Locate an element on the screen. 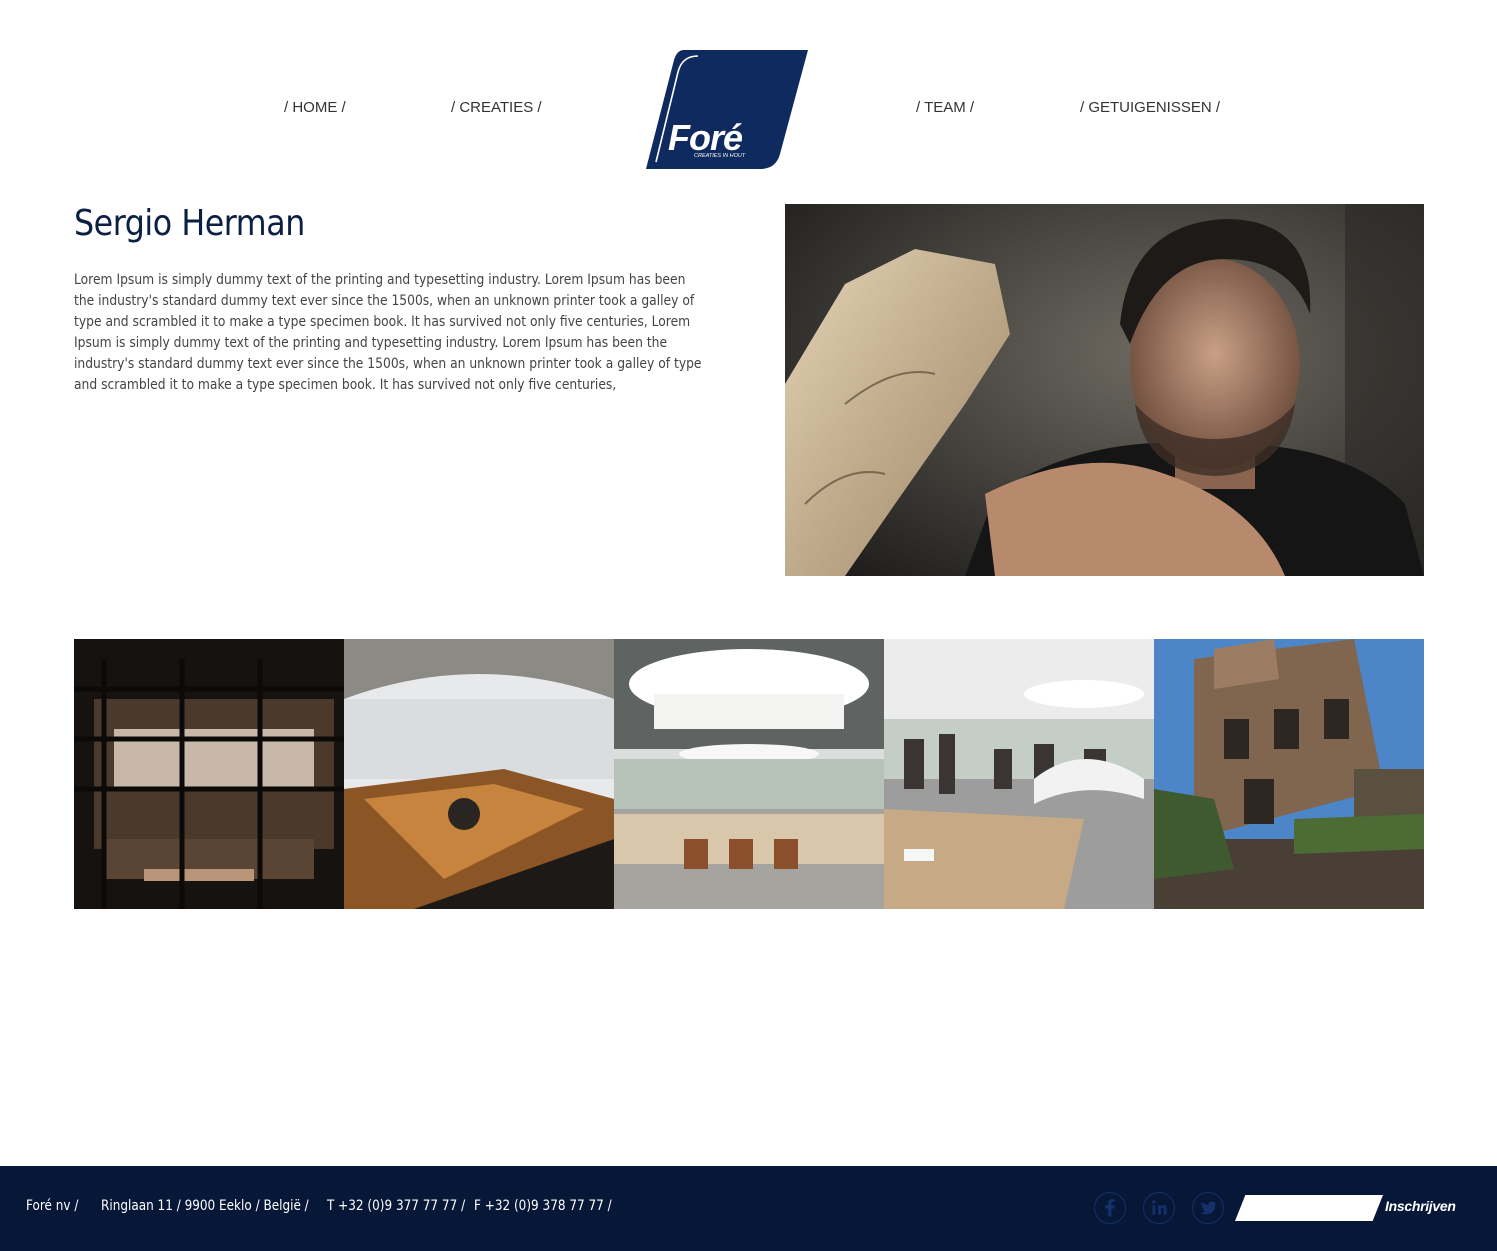  facebook-icon is located at coordinates (1110, 1208).